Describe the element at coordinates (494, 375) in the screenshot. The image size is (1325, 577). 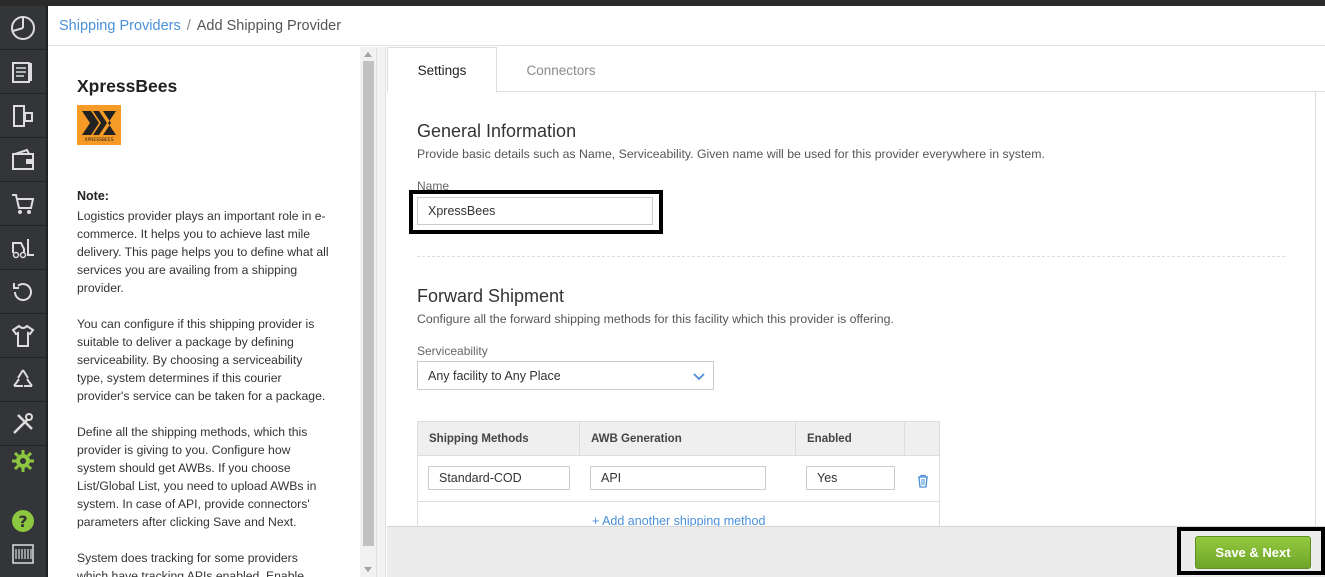
I see `serviceability-value: Any facility to Any Place` at that location.